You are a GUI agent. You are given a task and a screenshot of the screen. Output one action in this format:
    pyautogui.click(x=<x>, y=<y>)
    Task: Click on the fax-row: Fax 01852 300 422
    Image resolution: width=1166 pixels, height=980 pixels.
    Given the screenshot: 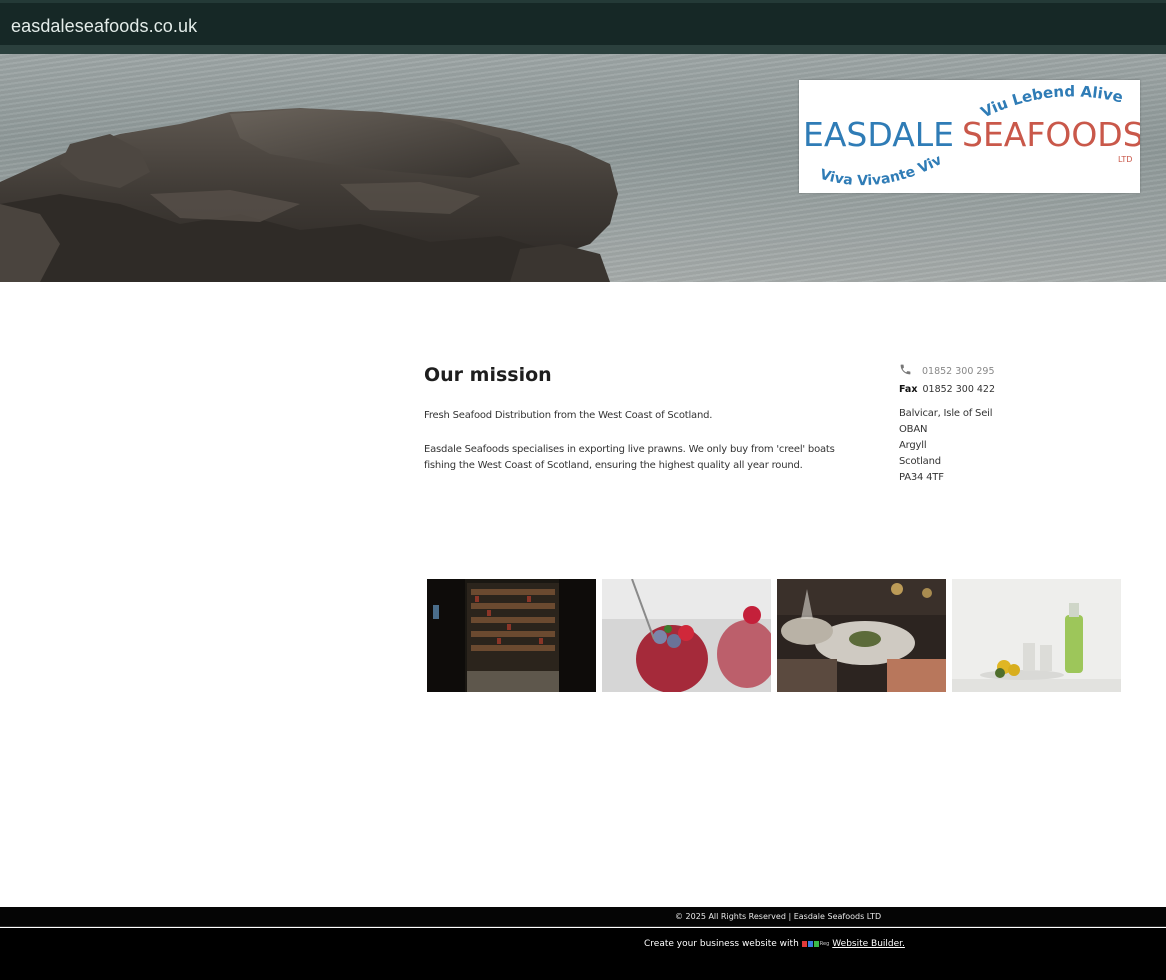 What is the action you would take?
    pyautogui.click(x=947, y=392)
    